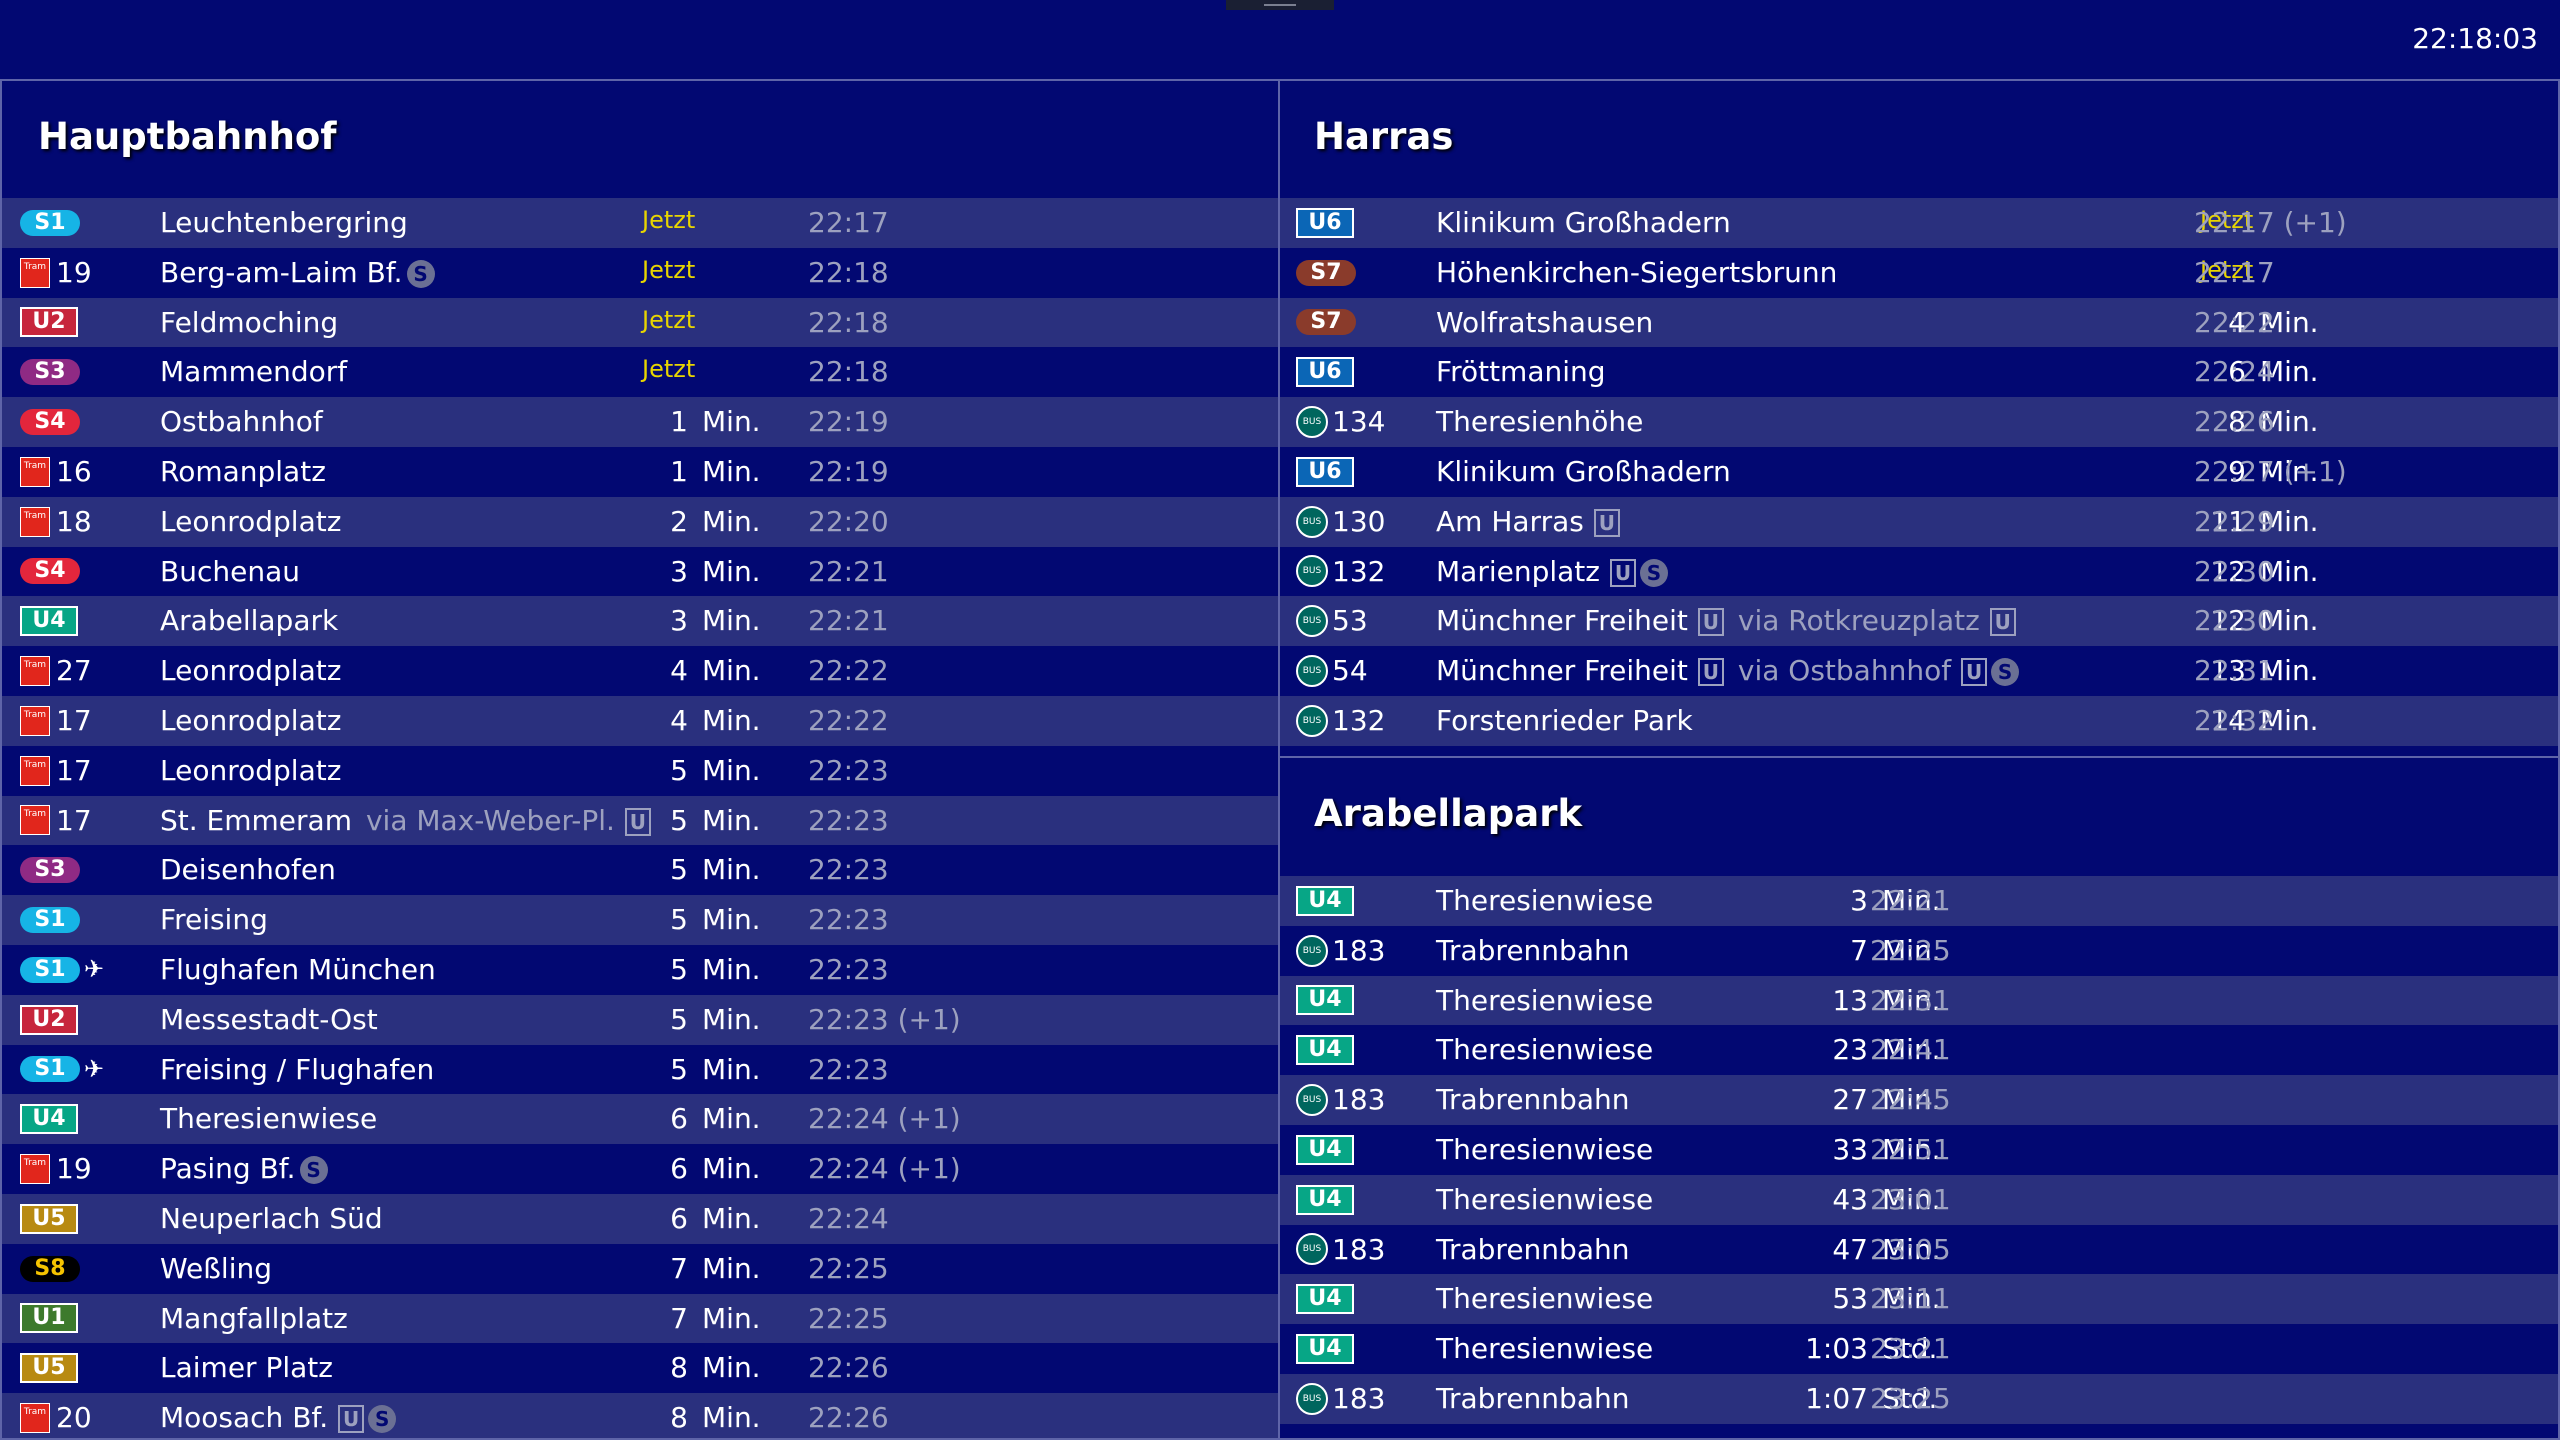  I want to click on departure-row: Tram 16 Romanplatz 1 Min. 22:19, so click(640, 471).